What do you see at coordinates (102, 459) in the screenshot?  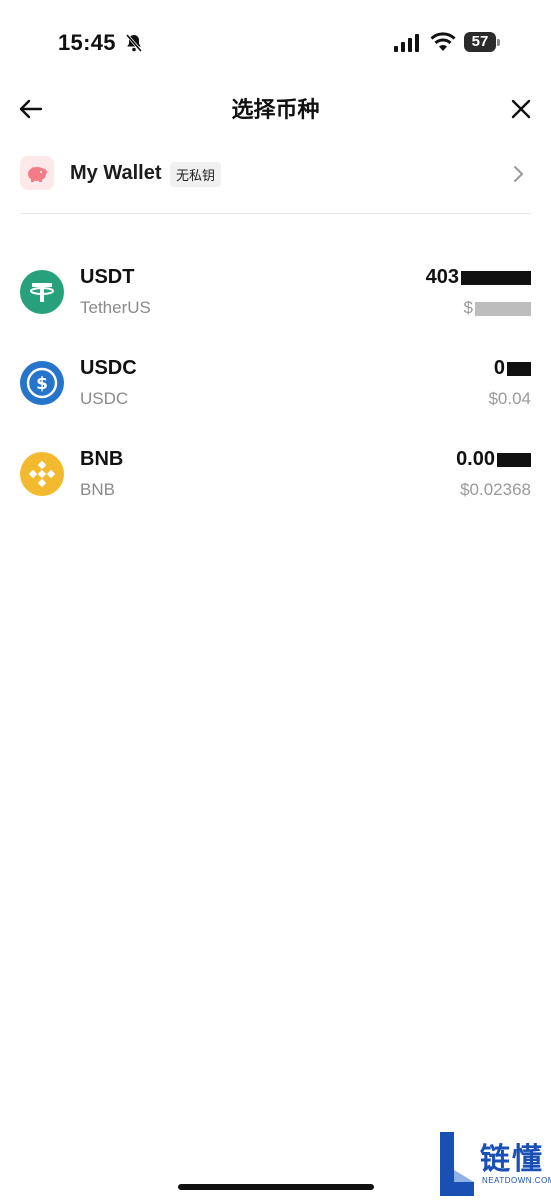 I see `token-symbol: BNB` at bounding box center [102, 459].